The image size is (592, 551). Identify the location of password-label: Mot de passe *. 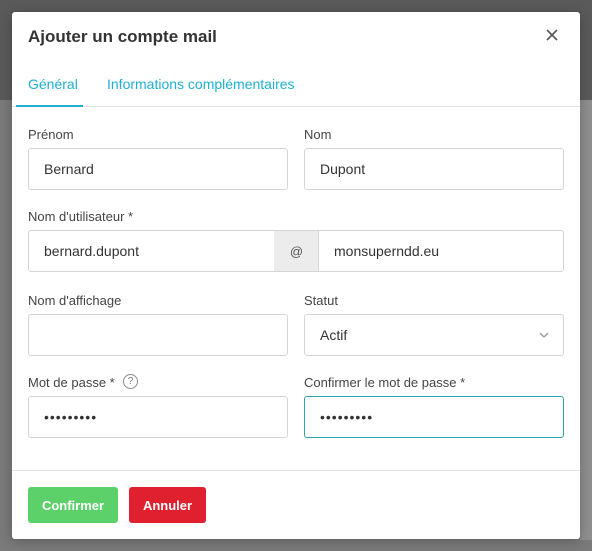
(71, 382).